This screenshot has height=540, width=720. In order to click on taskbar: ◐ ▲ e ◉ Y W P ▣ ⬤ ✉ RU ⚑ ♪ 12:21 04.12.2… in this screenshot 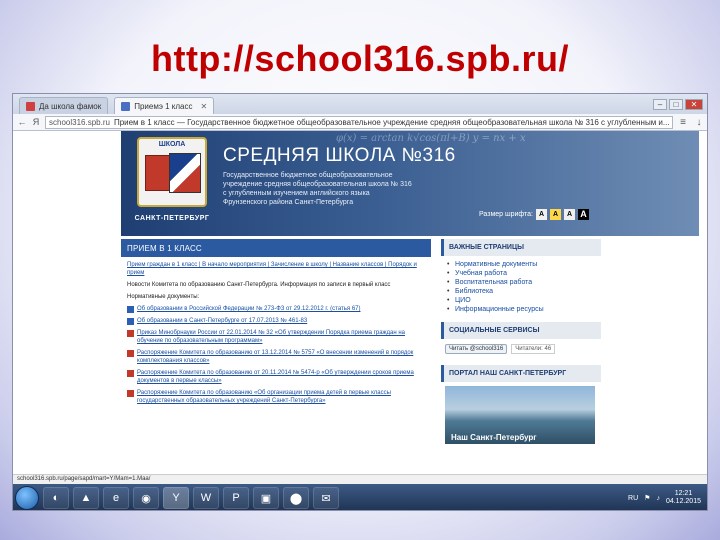, I will do `click(360, 497)`.